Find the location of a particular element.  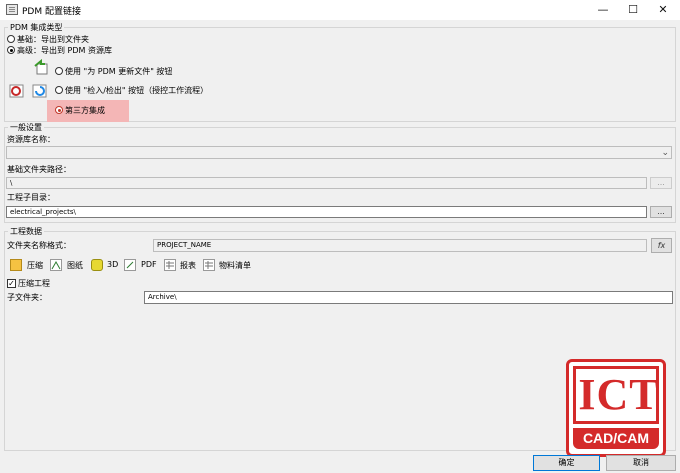

update-files-label: 使用 "为 PDM 更新文件" 按钮 is located at coordinates (119, 71).